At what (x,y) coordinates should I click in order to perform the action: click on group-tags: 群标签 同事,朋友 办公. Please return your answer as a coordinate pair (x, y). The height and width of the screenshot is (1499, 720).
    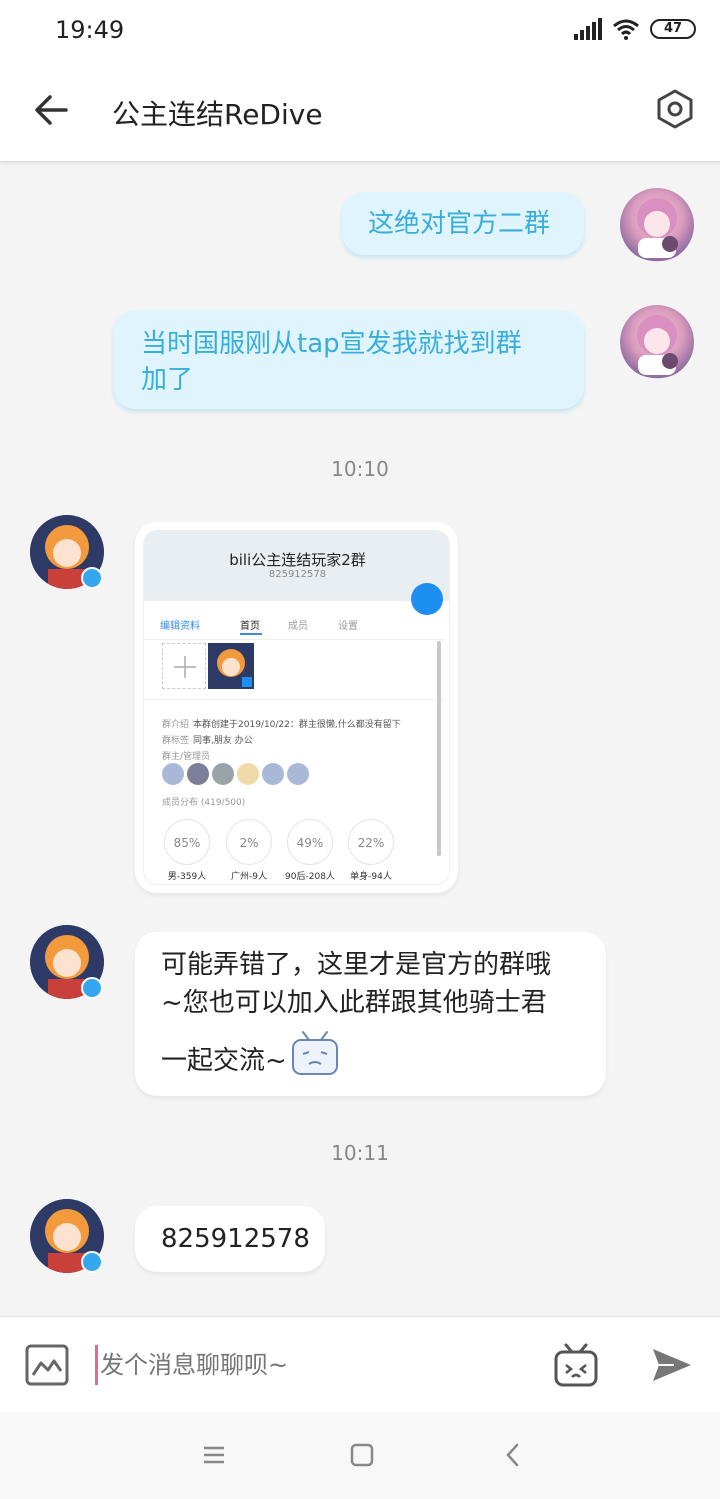
    Looking at the image, I should click on (207, 741).